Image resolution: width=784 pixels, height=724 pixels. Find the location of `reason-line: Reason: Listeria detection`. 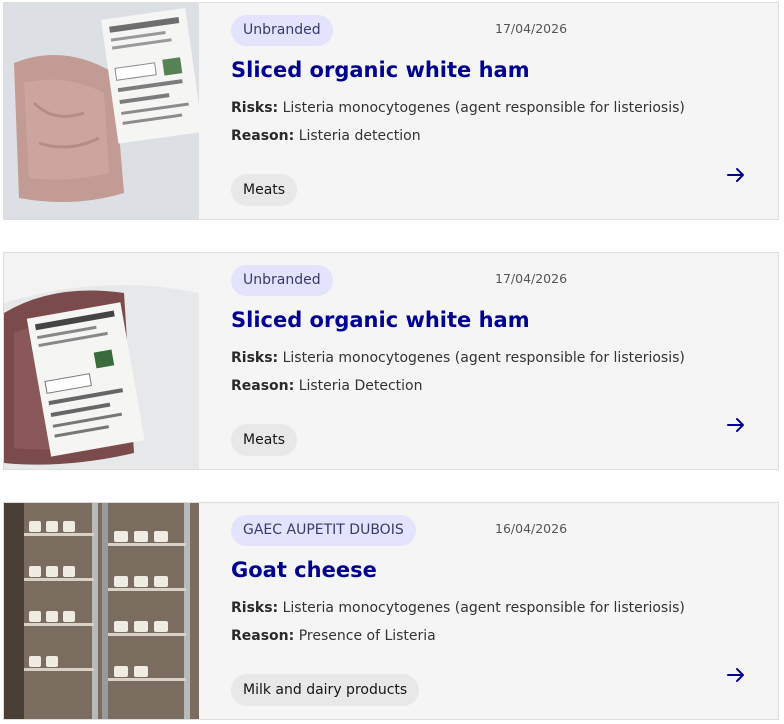

reason-line: Reason: Listeria detection is located at coordinates (326, 136).